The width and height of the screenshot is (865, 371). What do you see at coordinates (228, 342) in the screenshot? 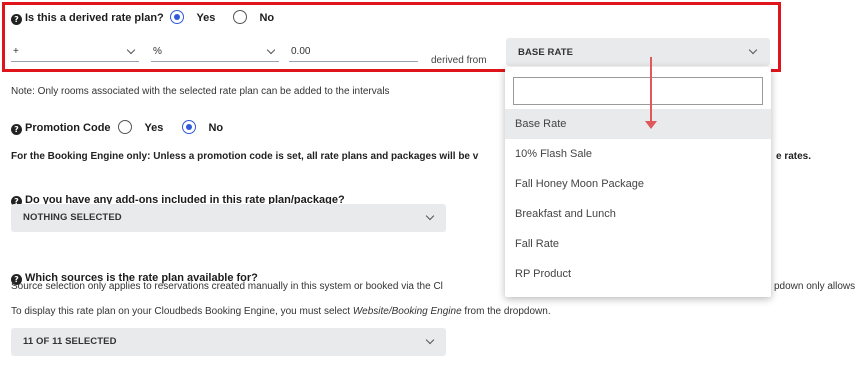
I see `sources-select: 11 OF 11 SELECTED` at bounding box center [228, 342].